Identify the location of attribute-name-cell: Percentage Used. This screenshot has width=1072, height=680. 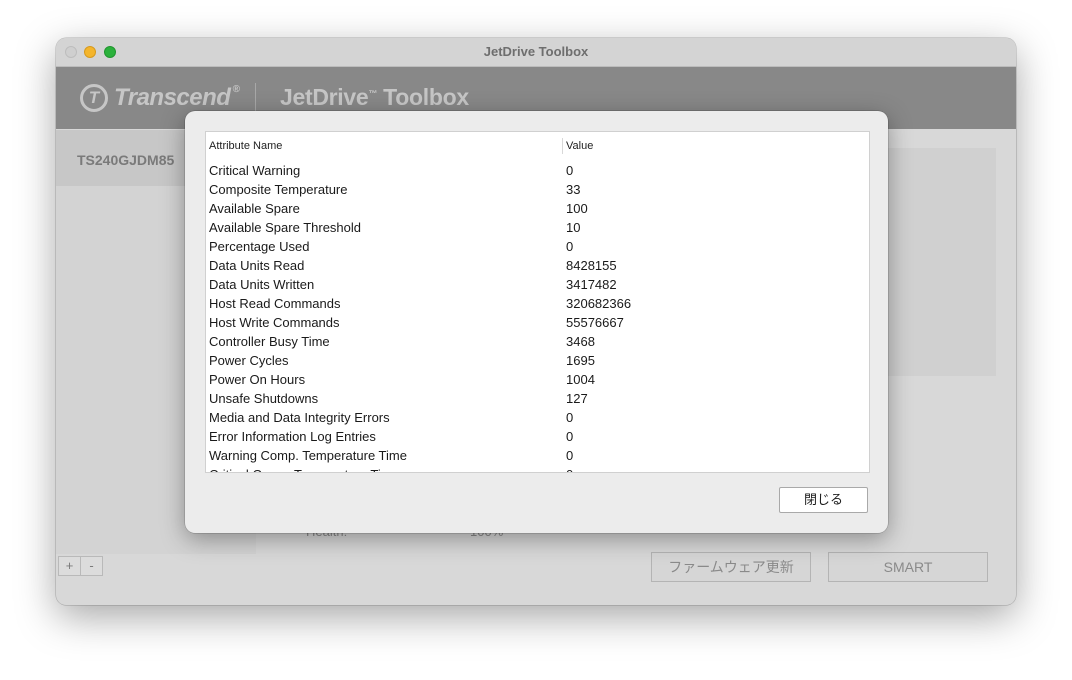
(259, 246).